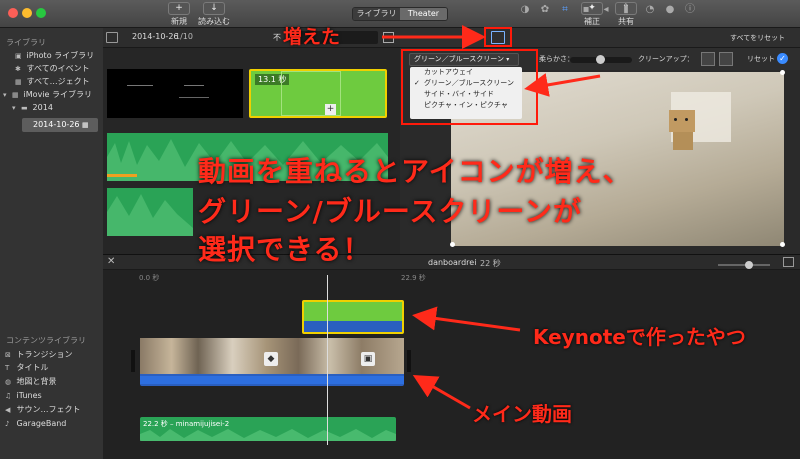  I want to click on annotation-main-video: メイン動画, so click(522, 414).